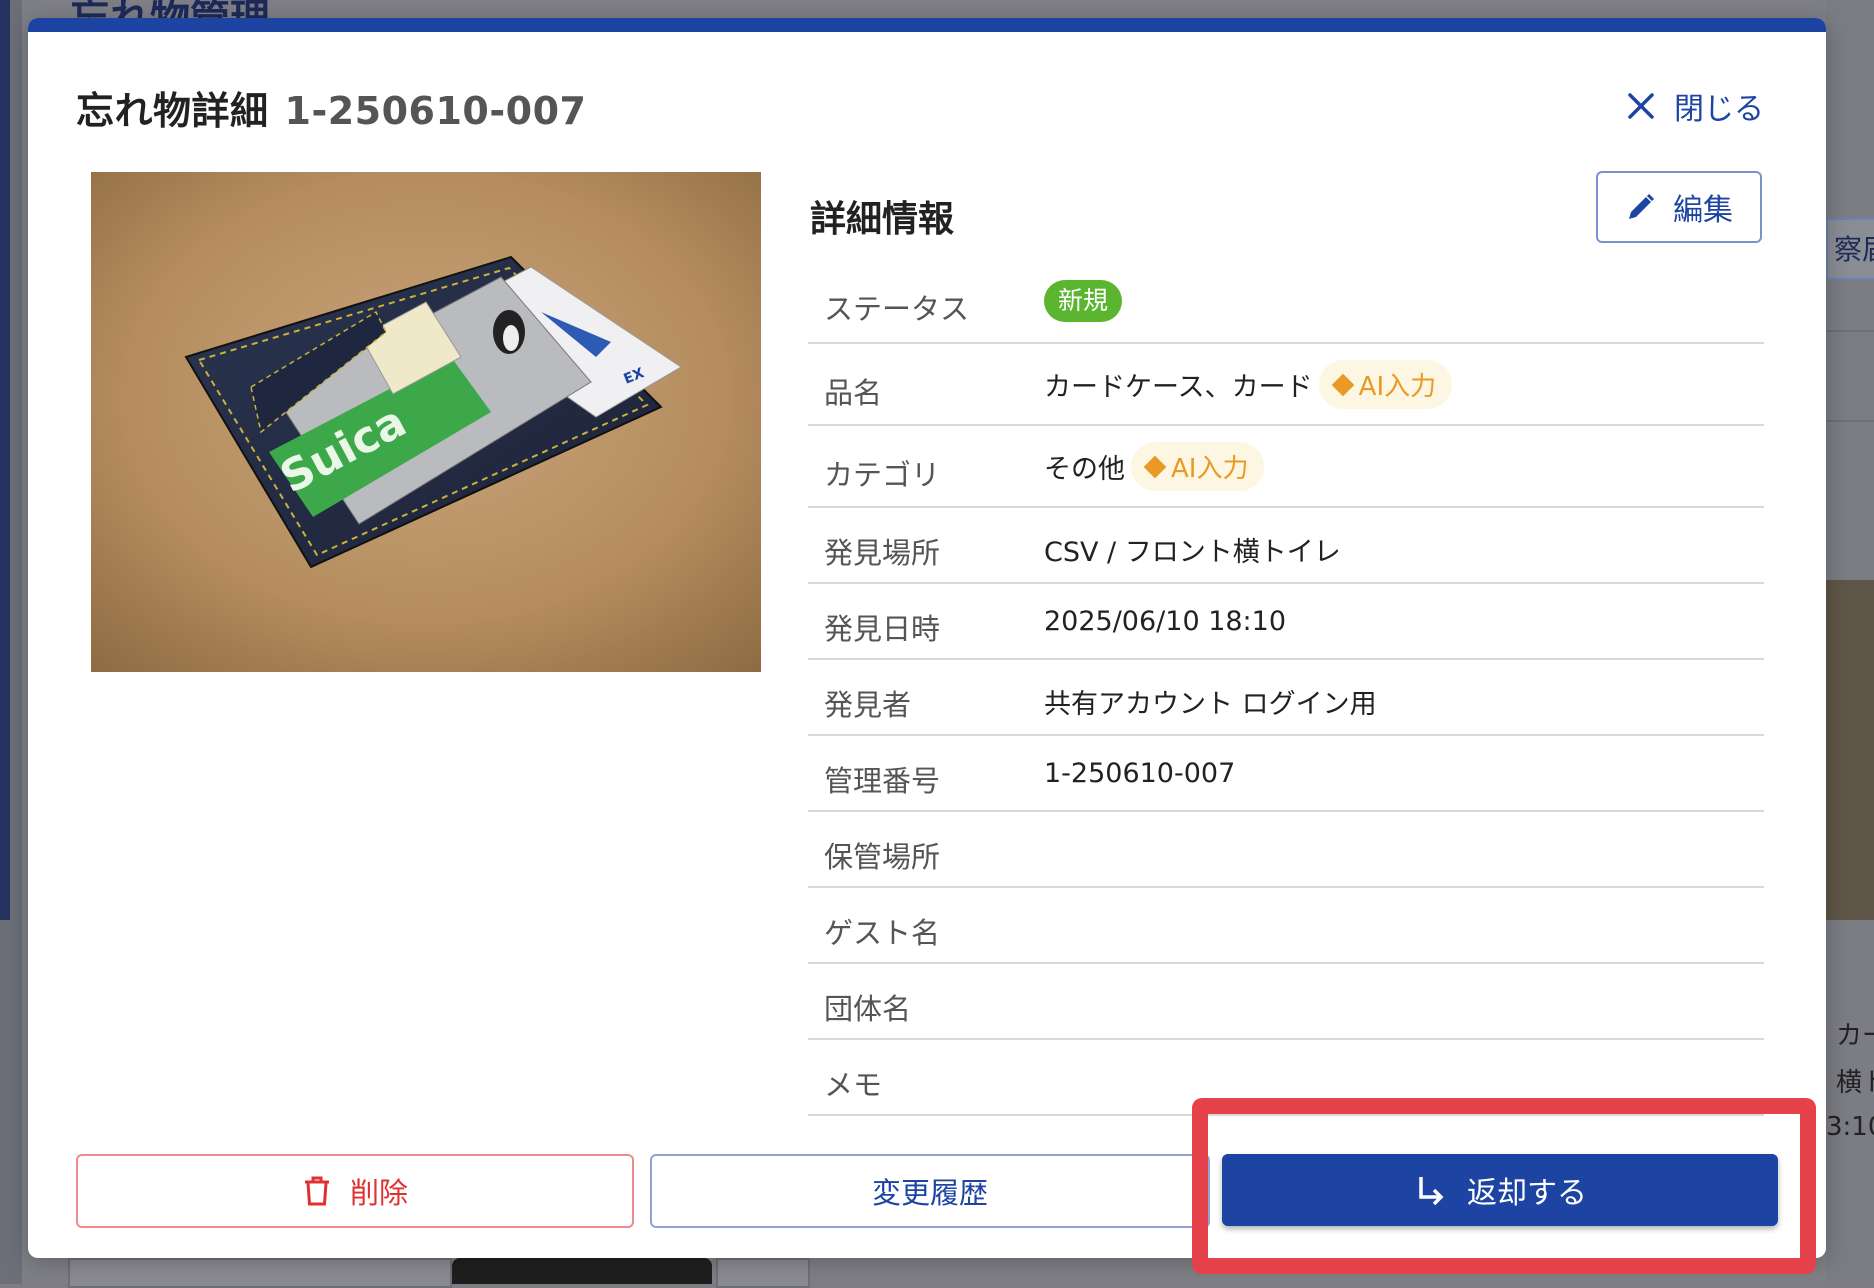 This screenshot has width=1874, height=1288. What do you see at coordinates (882, 933) in the screenshot?
I see `detail-label: ゲスト名` at bounding box center [882, 933].